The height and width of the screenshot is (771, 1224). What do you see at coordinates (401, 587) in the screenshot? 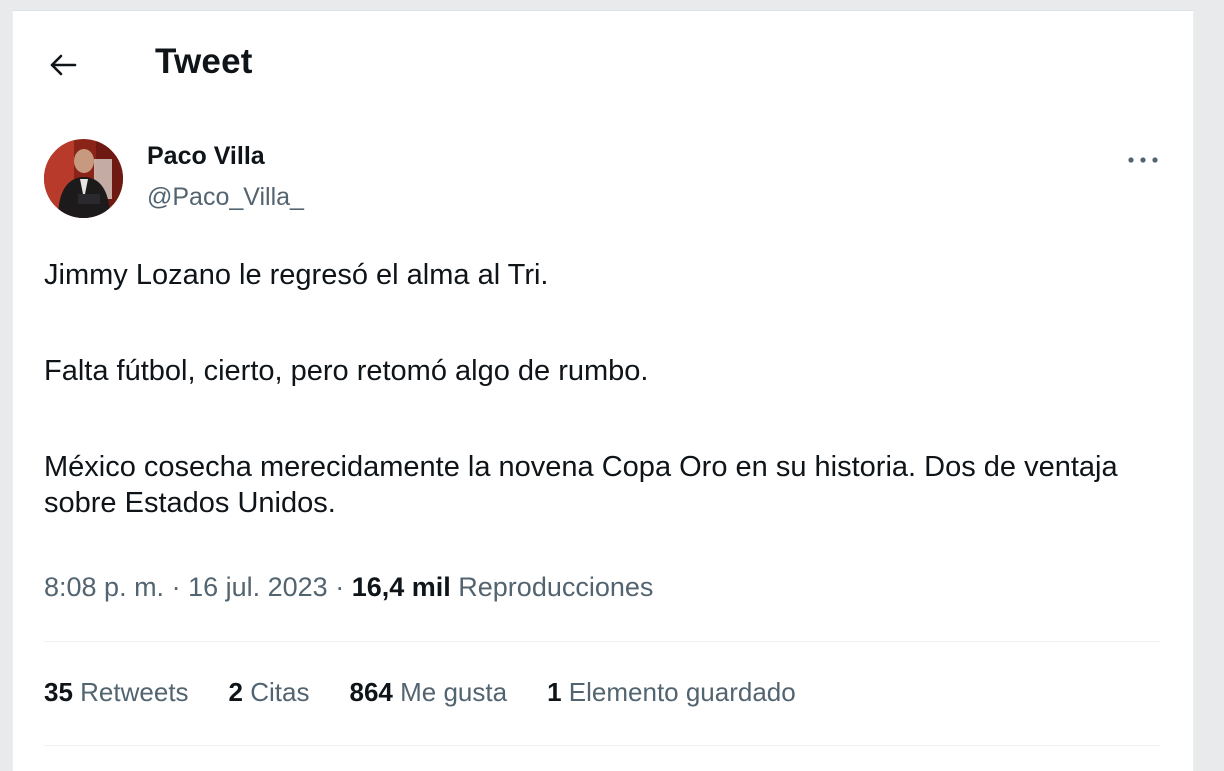
I see `views-count: 16,4 mil` at bounding box center [401, 587].